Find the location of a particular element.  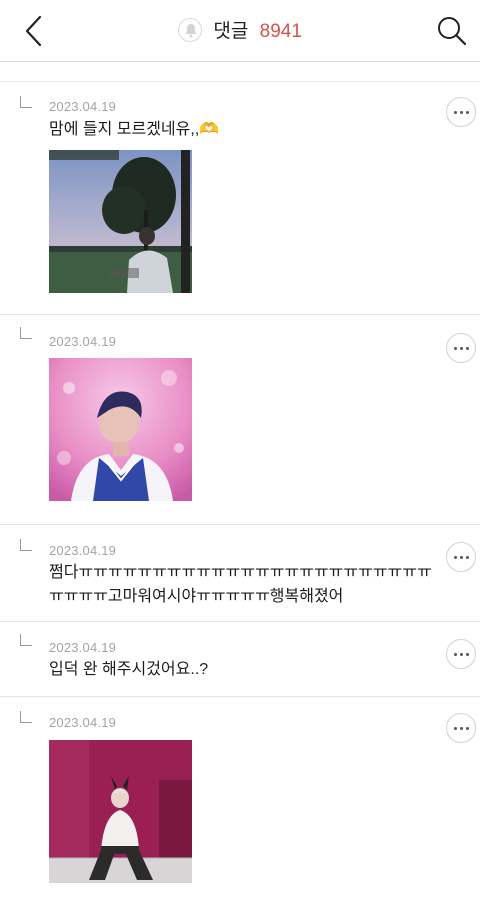

comment-text: 입덕 완 해주시겄어요..? is located at coordinates (129, 669).